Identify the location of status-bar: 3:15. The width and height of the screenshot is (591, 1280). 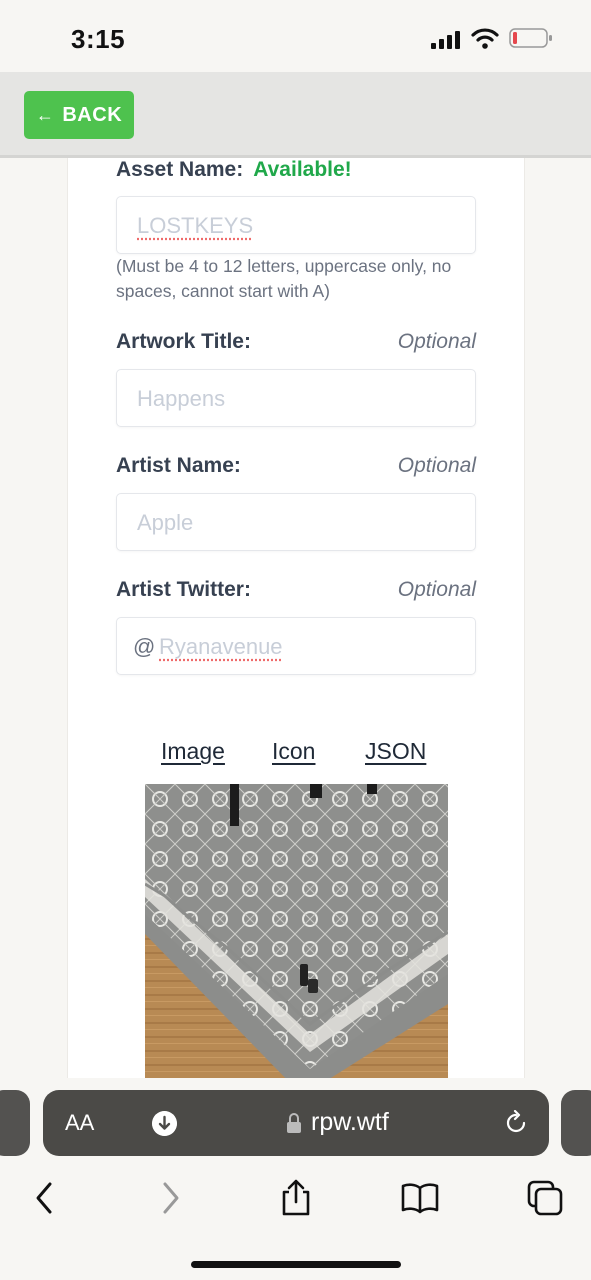
(295, 36).